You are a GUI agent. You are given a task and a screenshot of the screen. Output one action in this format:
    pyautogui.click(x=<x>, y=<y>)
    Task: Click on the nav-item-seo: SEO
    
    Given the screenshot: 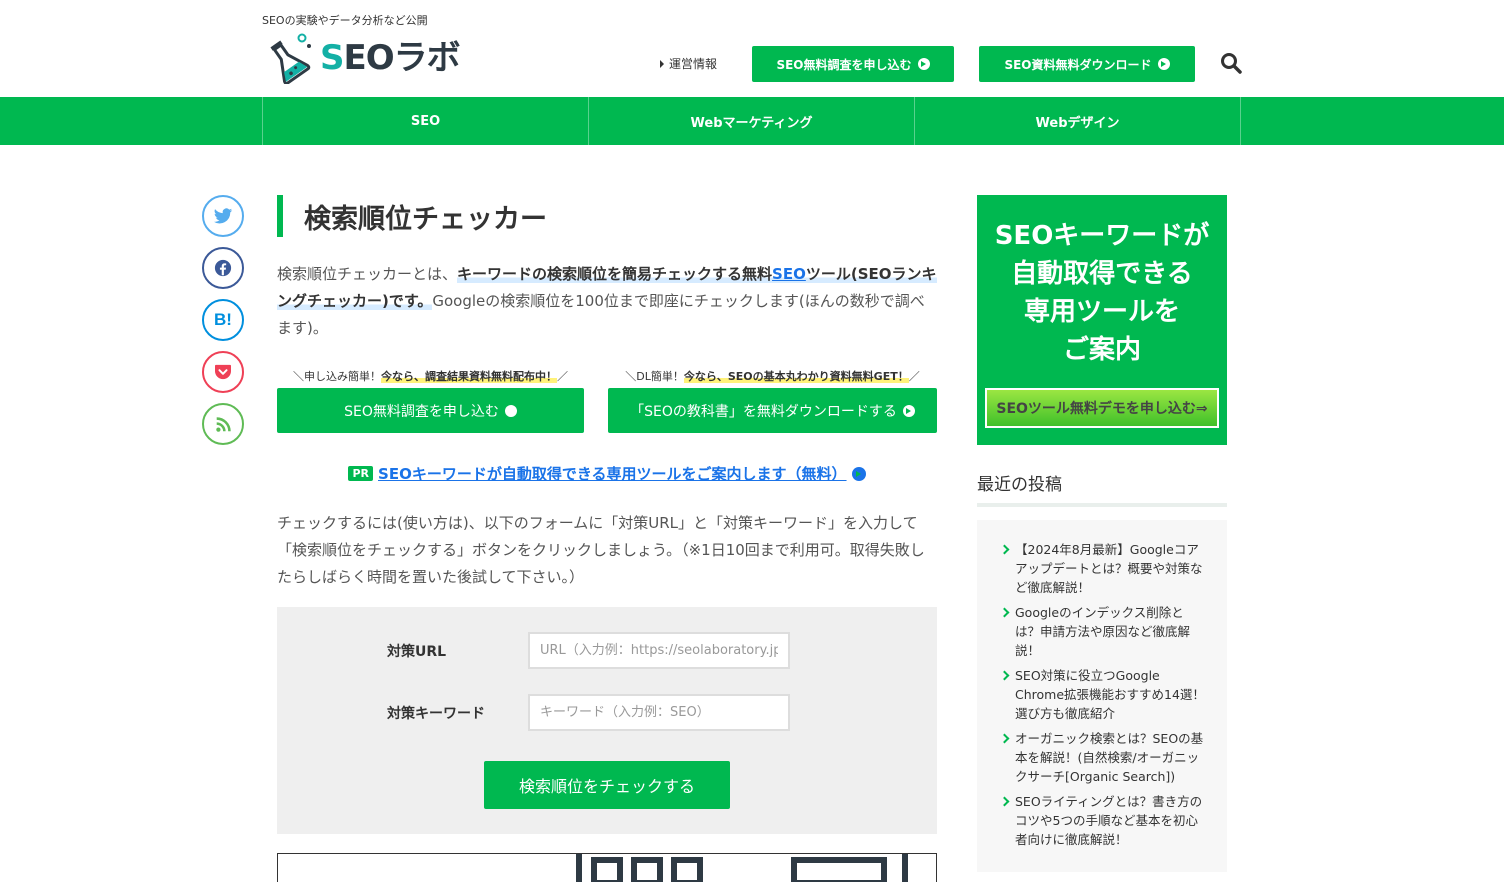 What is the action you would take?
    pyautogui.click(x=426, y=121)
    